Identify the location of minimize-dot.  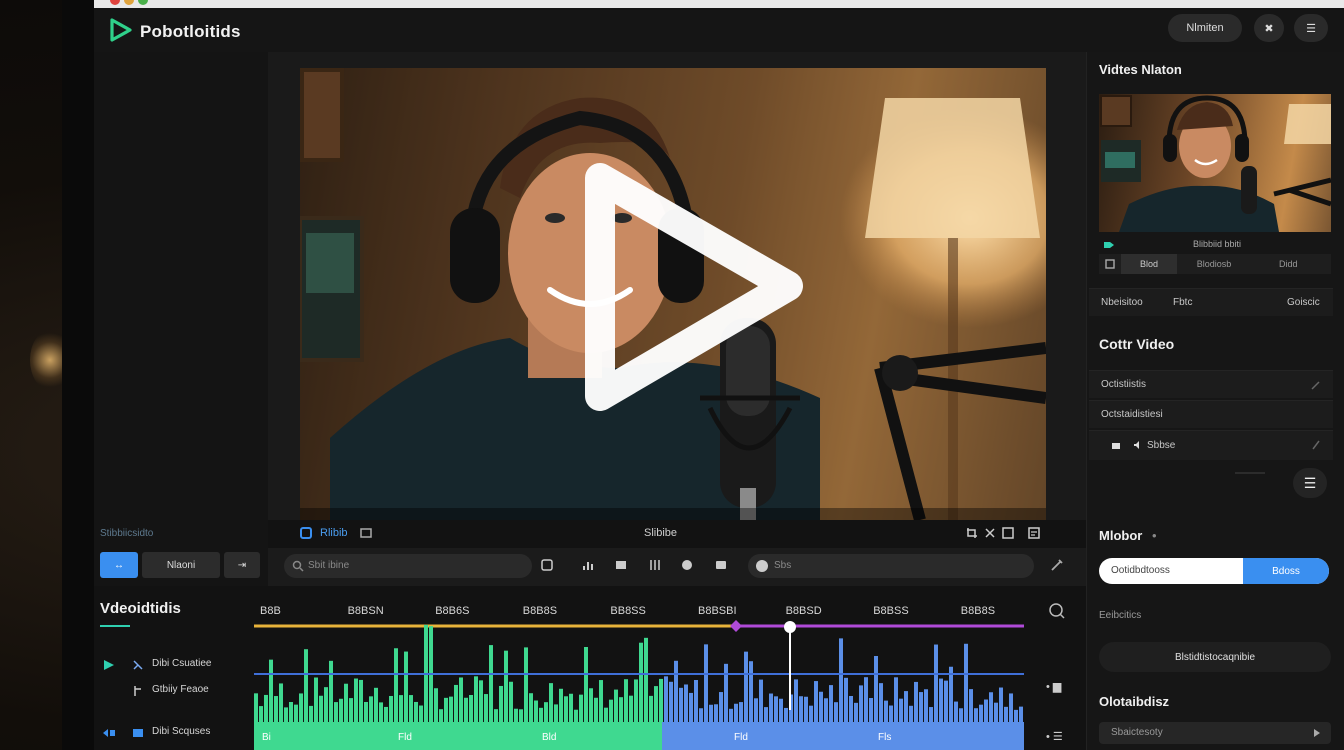
(129, 2).